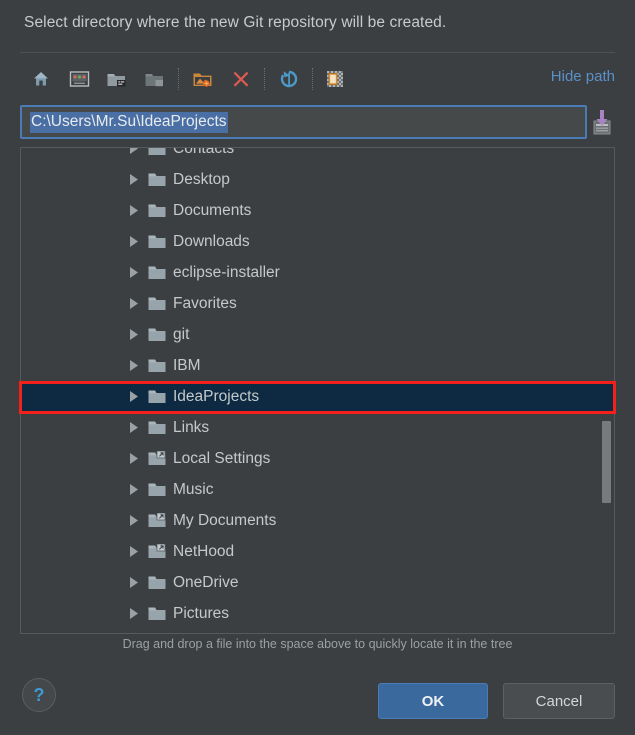 The height and width of the screenshot is (735, 635). I want to click on new-folder-icon, so click(203, 79).